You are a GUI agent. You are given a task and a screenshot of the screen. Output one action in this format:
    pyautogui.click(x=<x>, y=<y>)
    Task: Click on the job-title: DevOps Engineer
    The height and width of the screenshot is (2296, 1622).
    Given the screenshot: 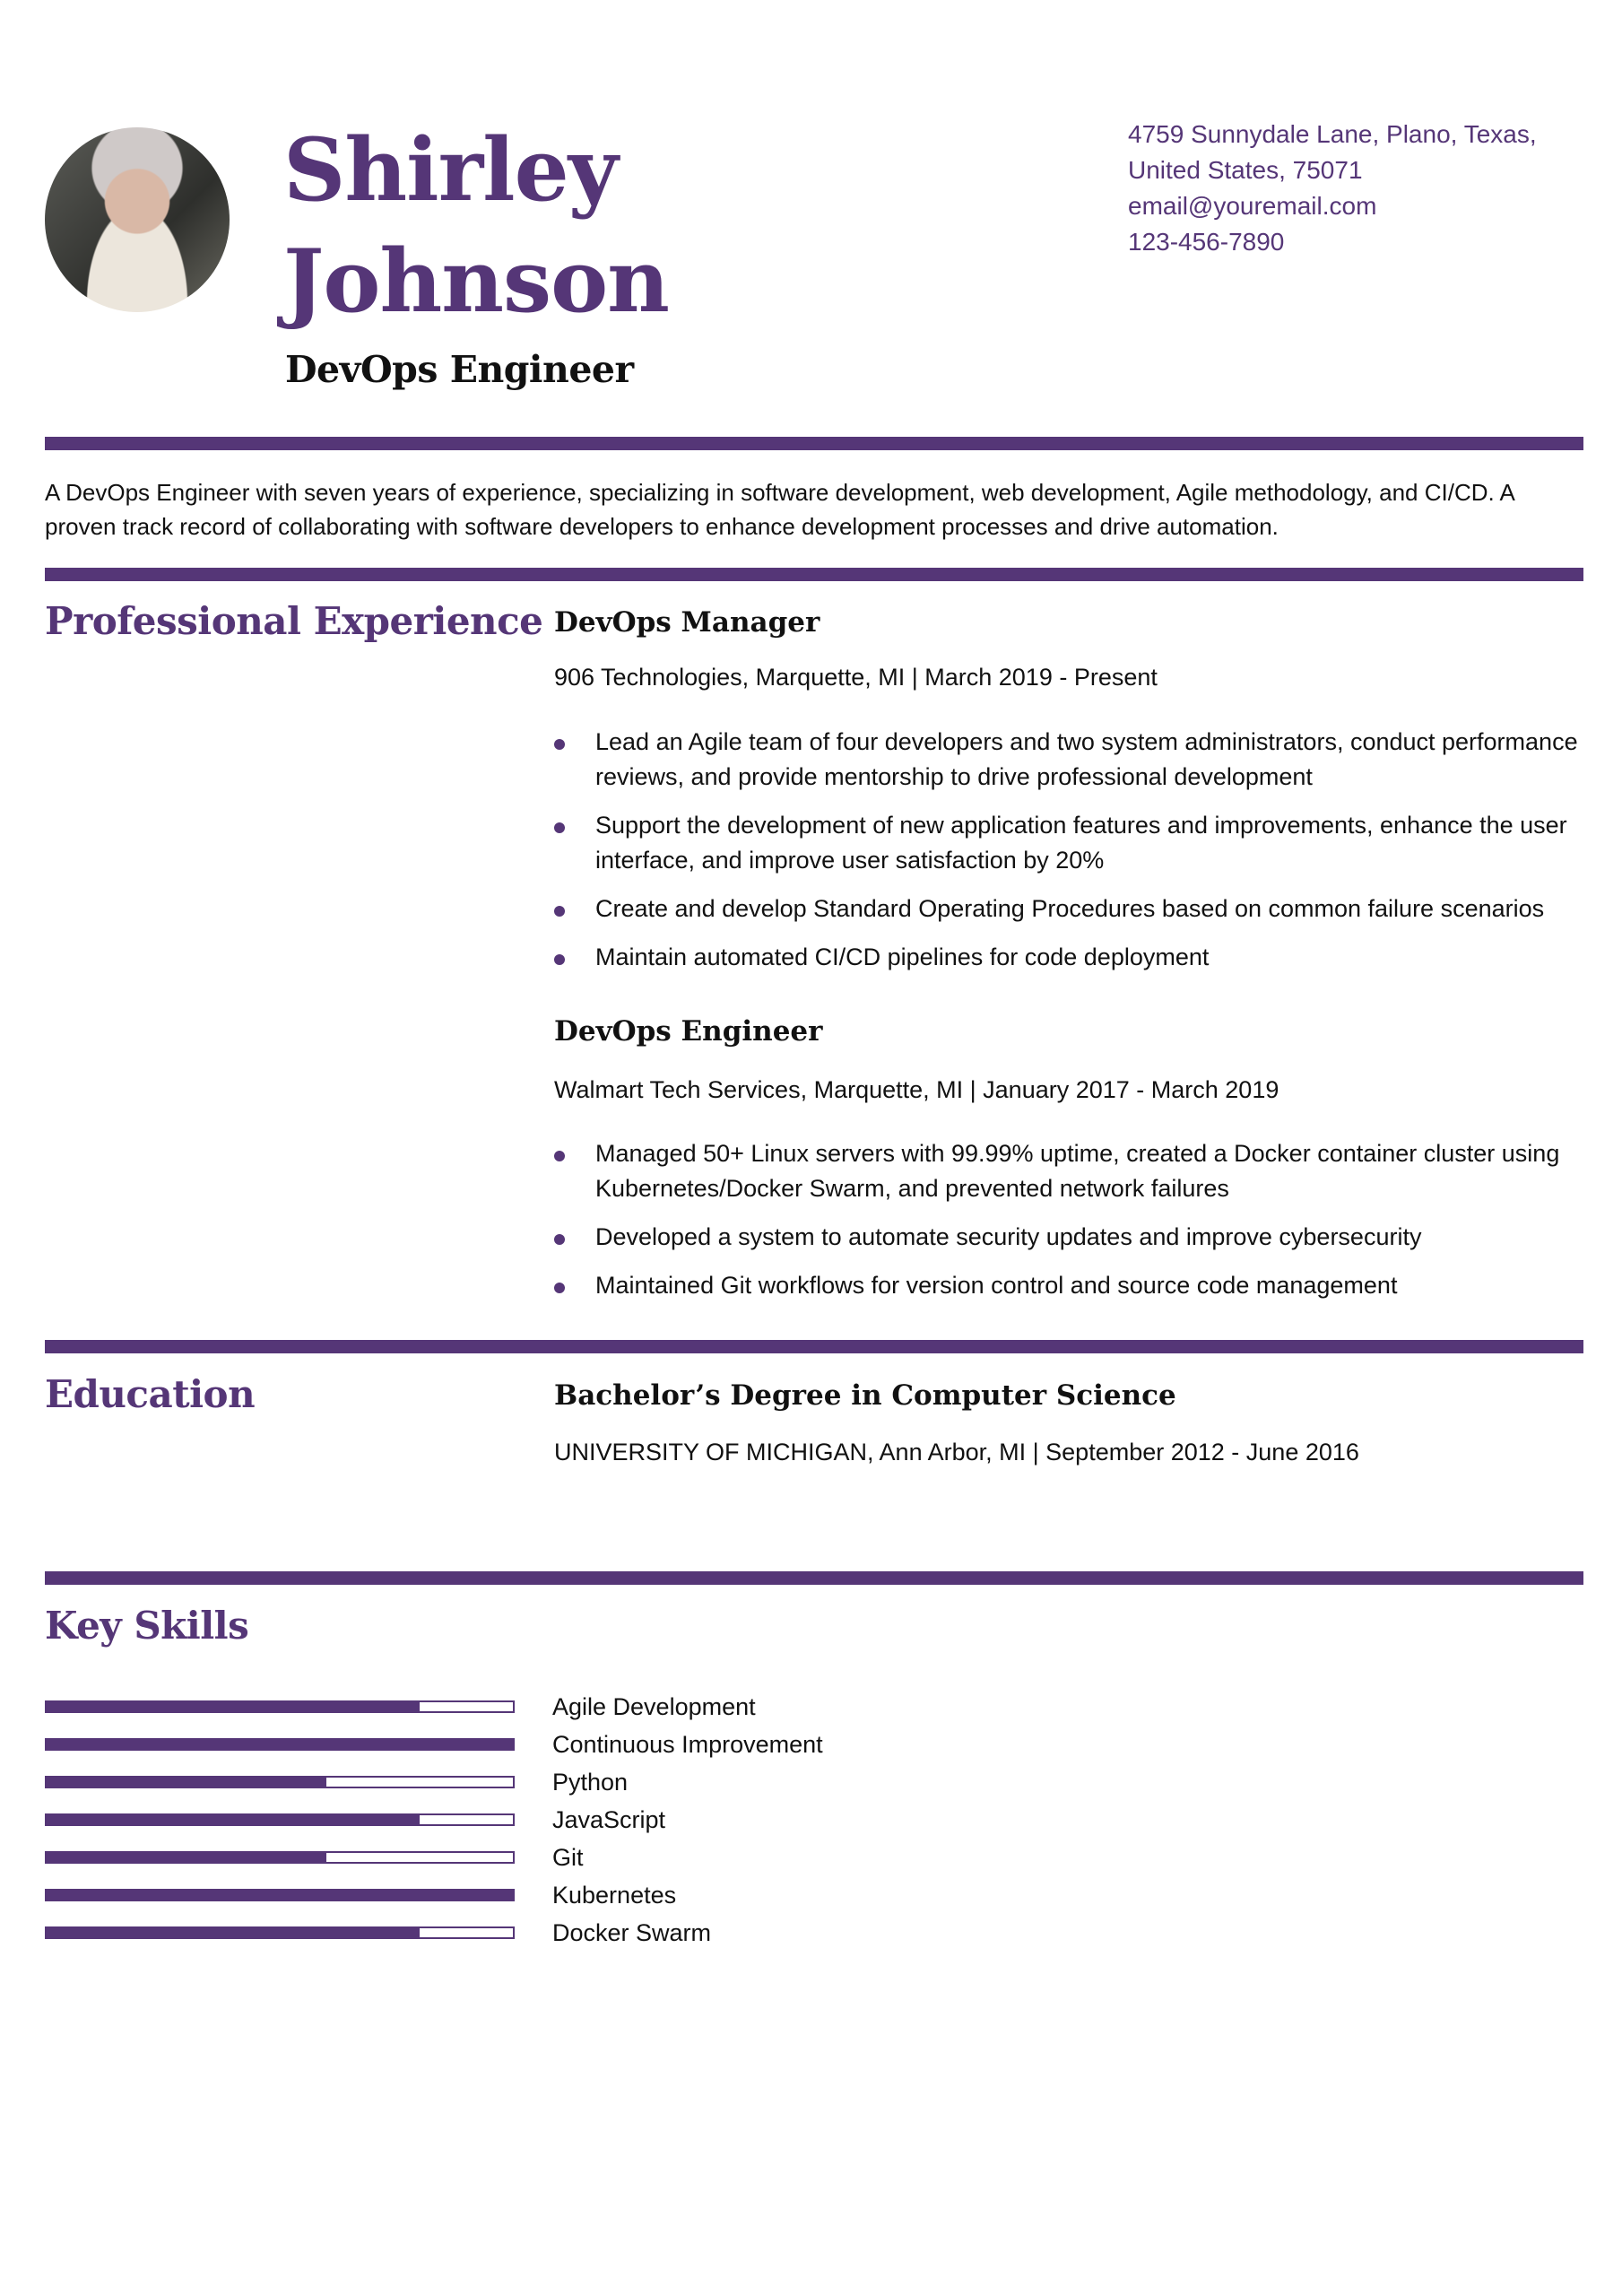 What is the action you would take?
    pyautogui.click(x=459, y=369)
    